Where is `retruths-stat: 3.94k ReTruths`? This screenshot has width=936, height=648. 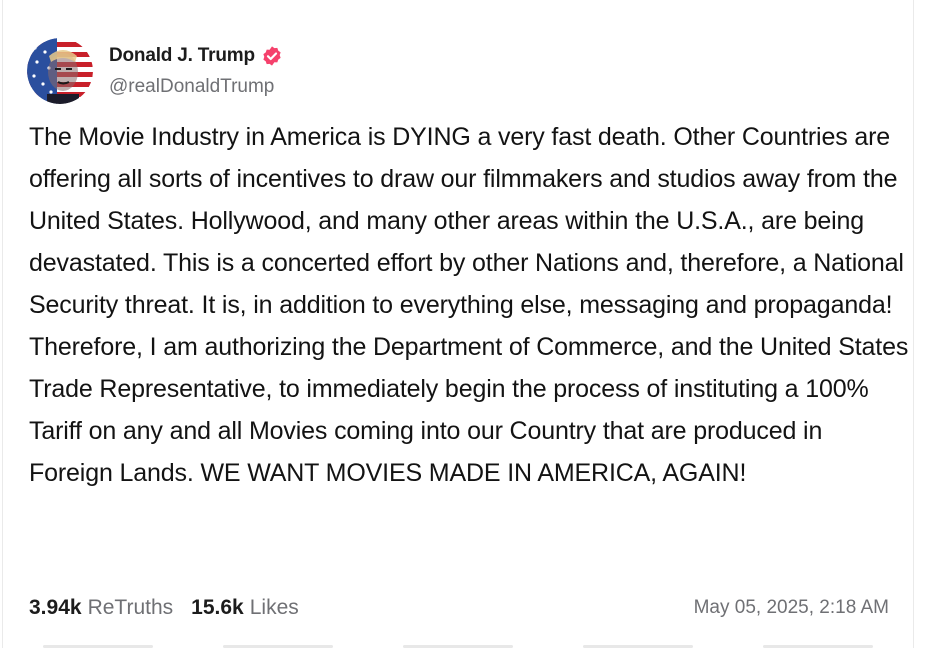 retruths-stat: 3.94k ReTruths is located at coordinates (101, 608).